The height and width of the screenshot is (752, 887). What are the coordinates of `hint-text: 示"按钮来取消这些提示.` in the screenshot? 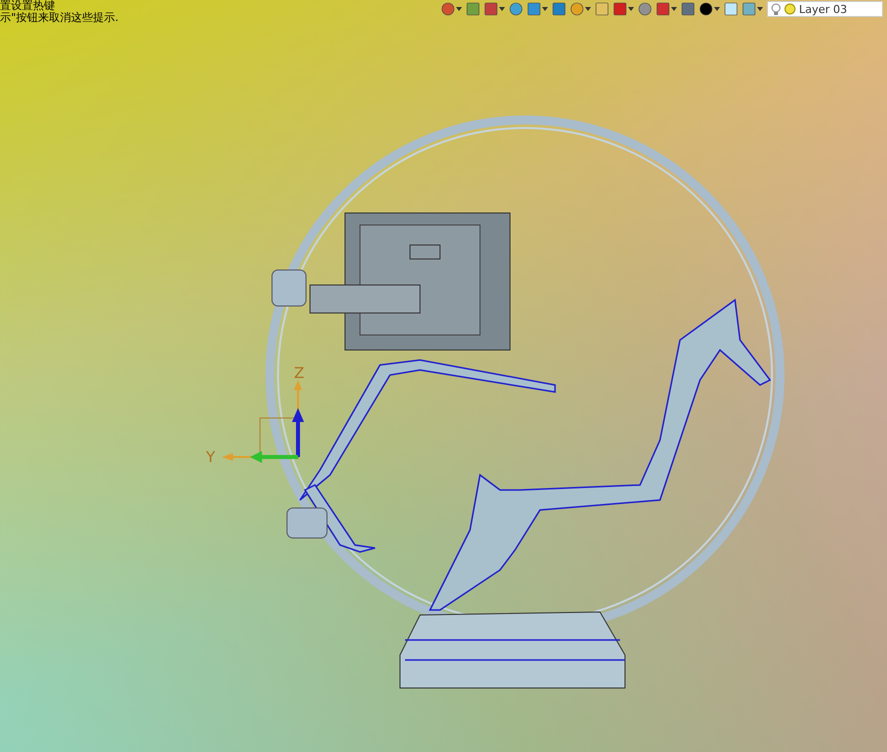 It's located at (59, 18).